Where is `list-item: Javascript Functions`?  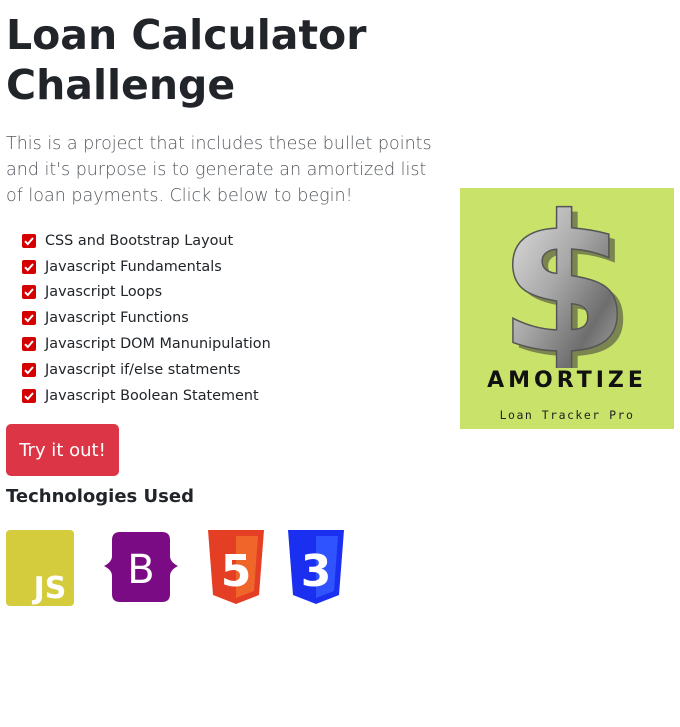 list-item: Javascript Functions is located at coordinates (146, 318).